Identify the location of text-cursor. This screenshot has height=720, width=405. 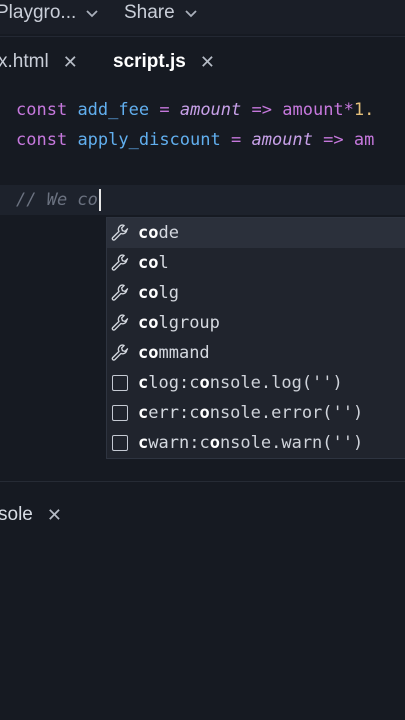
(99, 200).